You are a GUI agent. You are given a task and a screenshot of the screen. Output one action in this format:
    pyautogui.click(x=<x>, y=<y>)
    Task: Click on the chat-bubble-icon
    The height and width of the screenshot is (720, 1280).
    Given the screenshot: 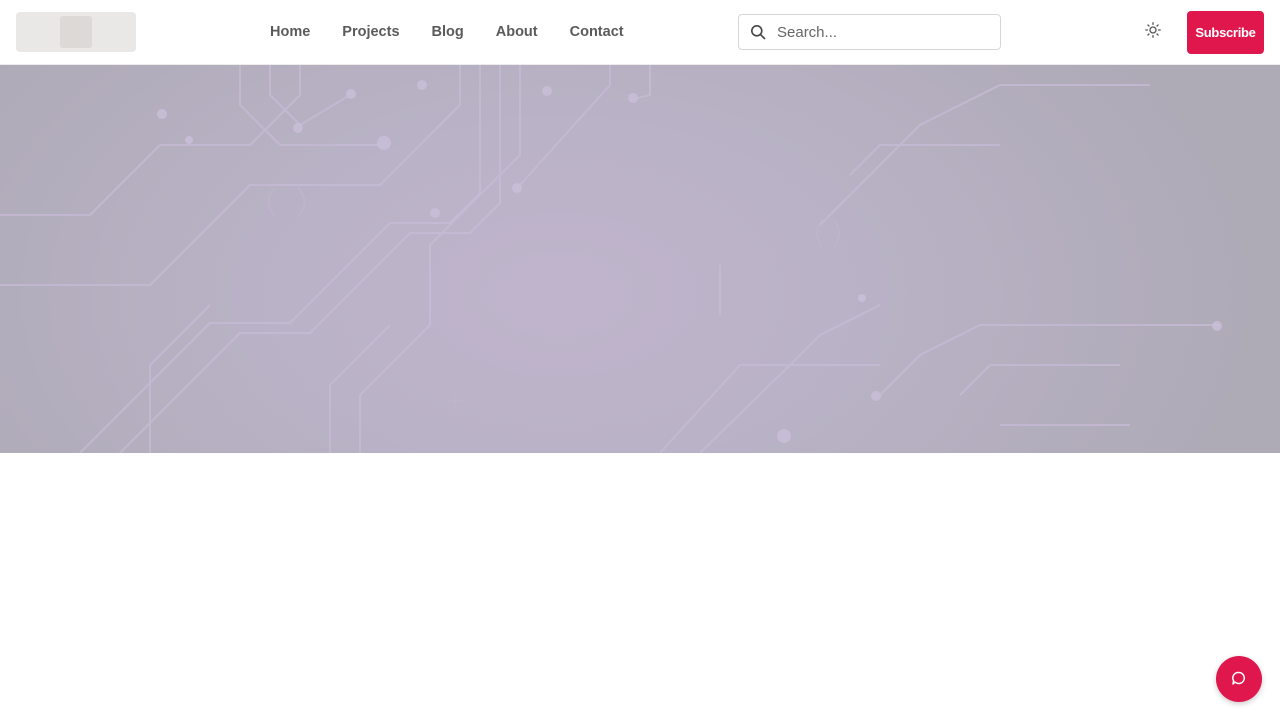 What is the action you would take?
    pyautogui.click(x=1239, y=679)
    